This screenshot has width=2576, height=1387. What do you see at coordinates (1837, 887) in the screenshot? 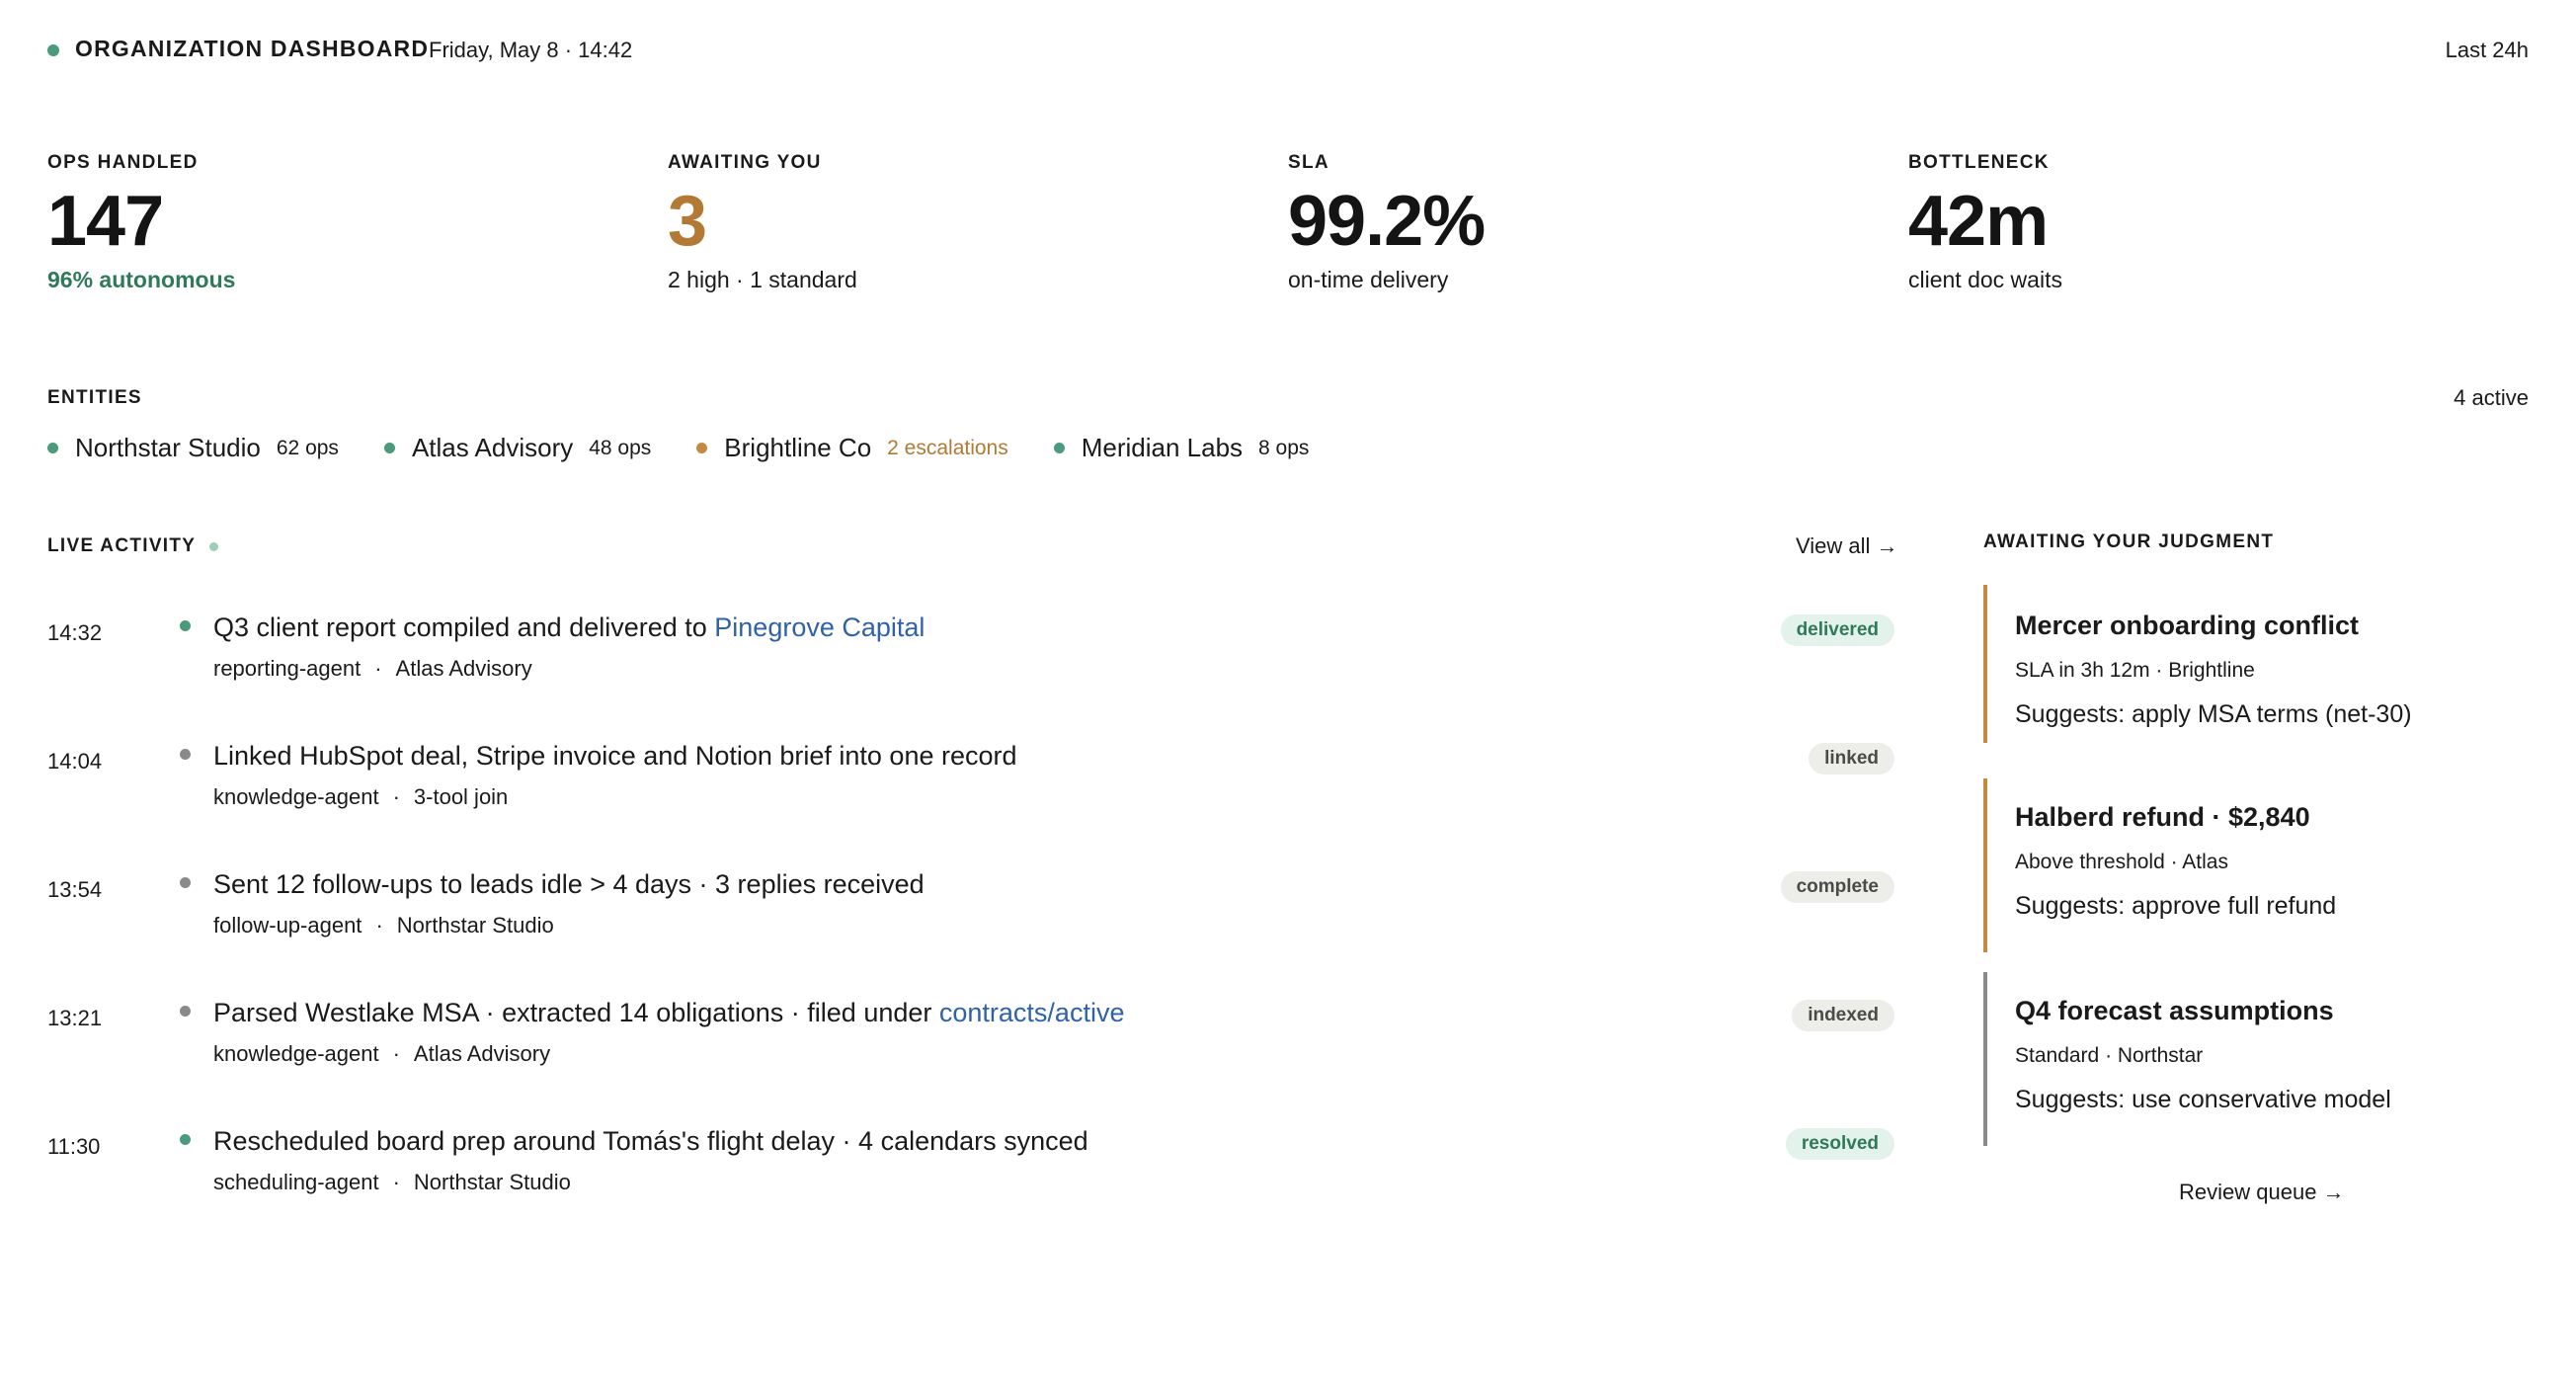
I see `status-badge: complete` at bounding box center [1837, 887].